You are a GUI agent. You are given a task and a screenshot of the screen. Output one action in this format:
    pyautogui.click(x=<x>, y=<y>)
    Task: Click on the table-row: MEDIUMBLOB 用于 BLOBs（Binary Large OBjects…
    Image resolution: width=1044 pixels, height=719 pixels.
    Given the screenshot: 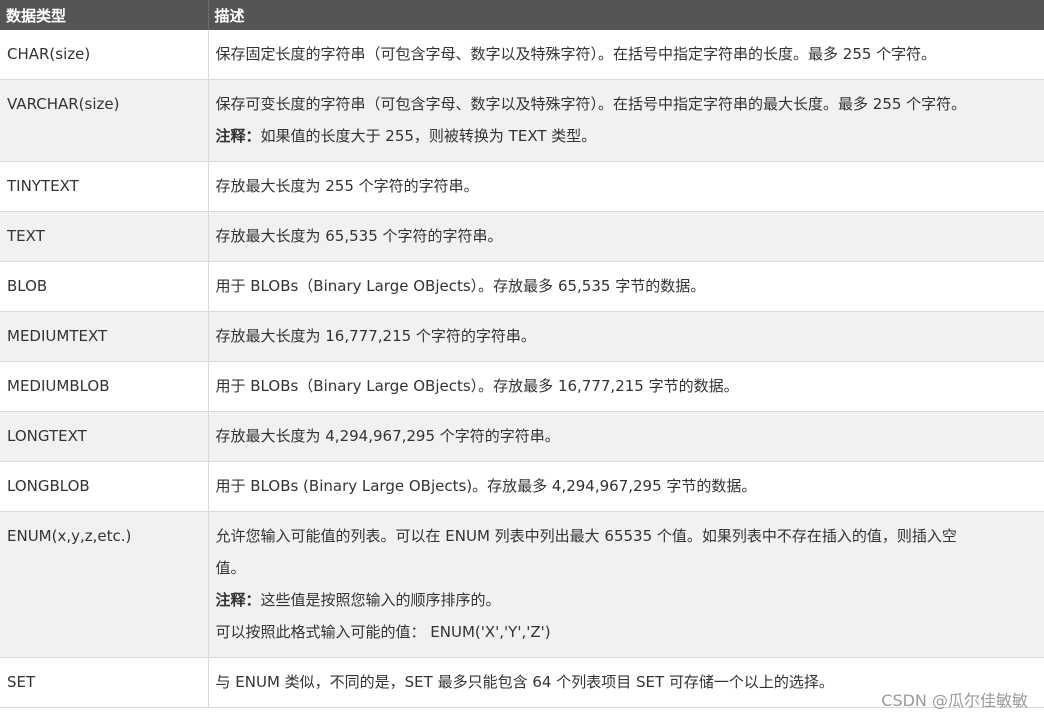 What is the action you would take?
    pyautogui.click(x=522, y=386)
    